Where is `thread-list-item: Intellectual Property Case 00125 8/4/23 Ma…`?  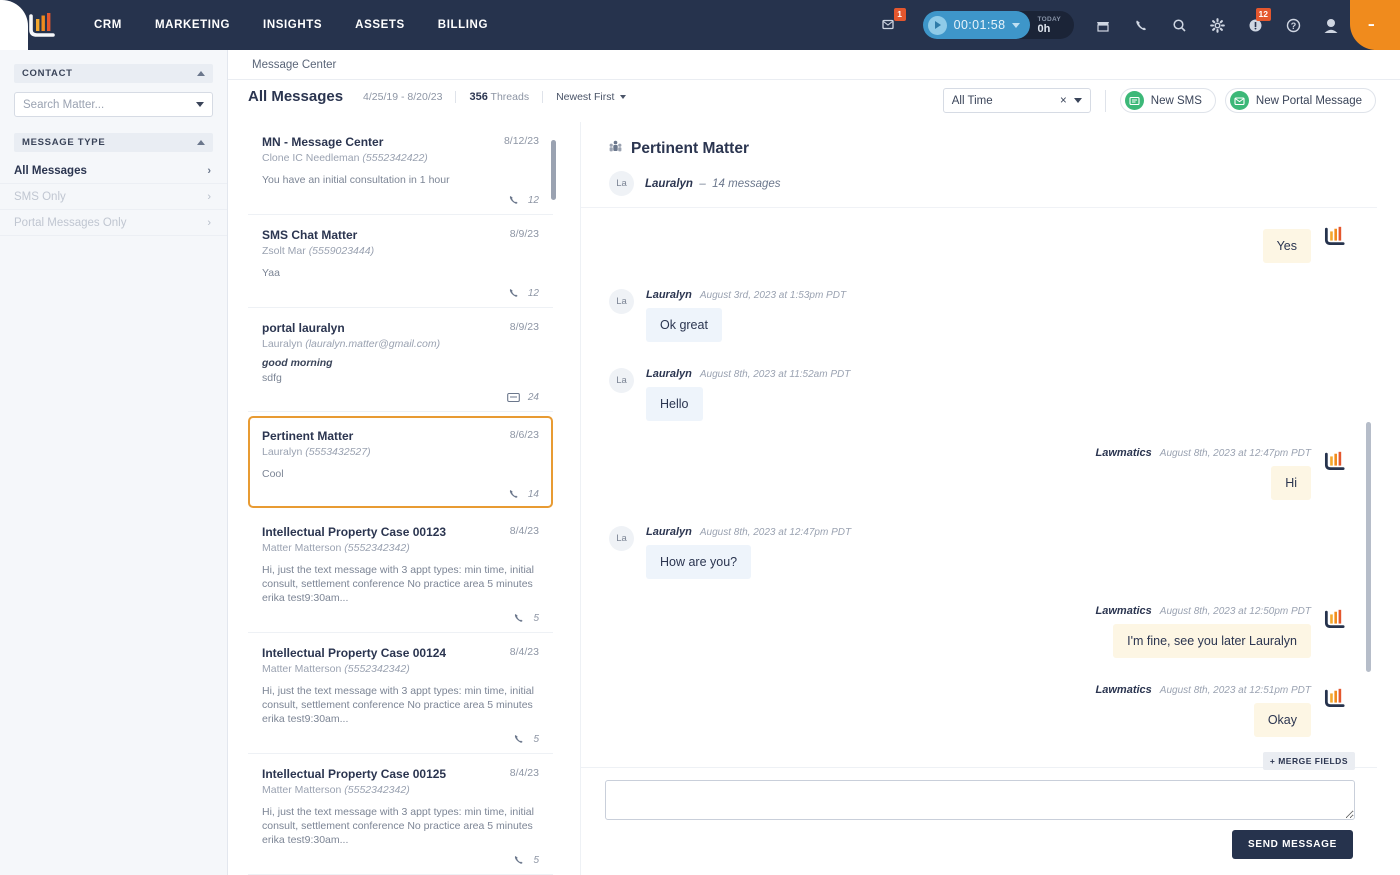 thread-list-item: Intellectual Property Case 00125 8/4/23 Ma… is located at coordinates (400, 814).